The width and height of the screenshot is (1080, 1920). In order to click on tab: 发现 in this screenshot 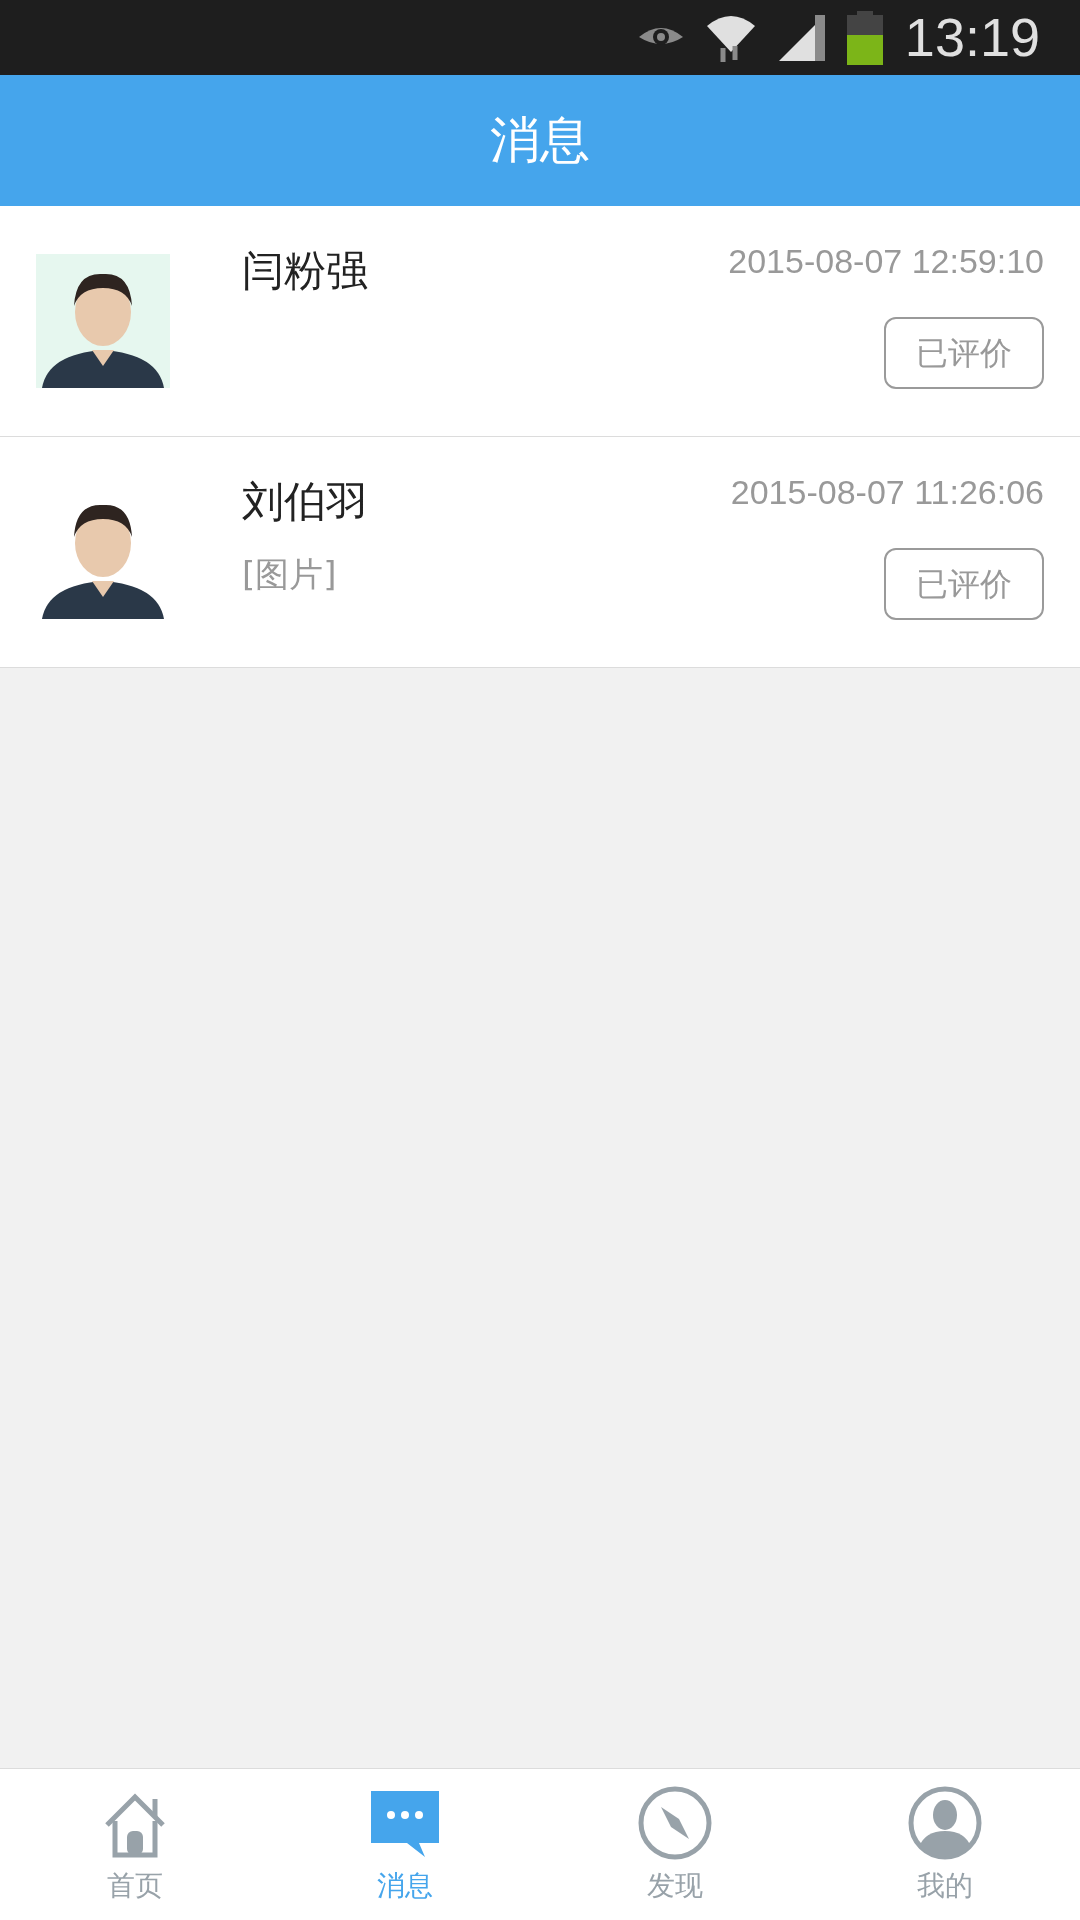, I will do `click(675, 1844)`.